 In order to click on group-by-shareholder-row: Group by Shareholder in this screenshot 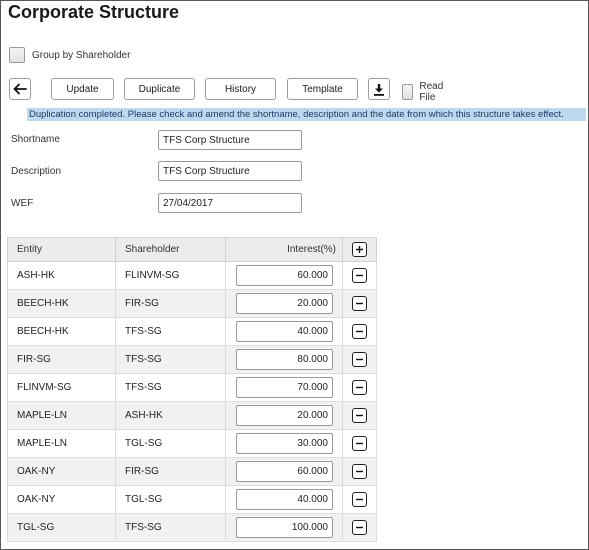, I will do `click(69, 55)`.